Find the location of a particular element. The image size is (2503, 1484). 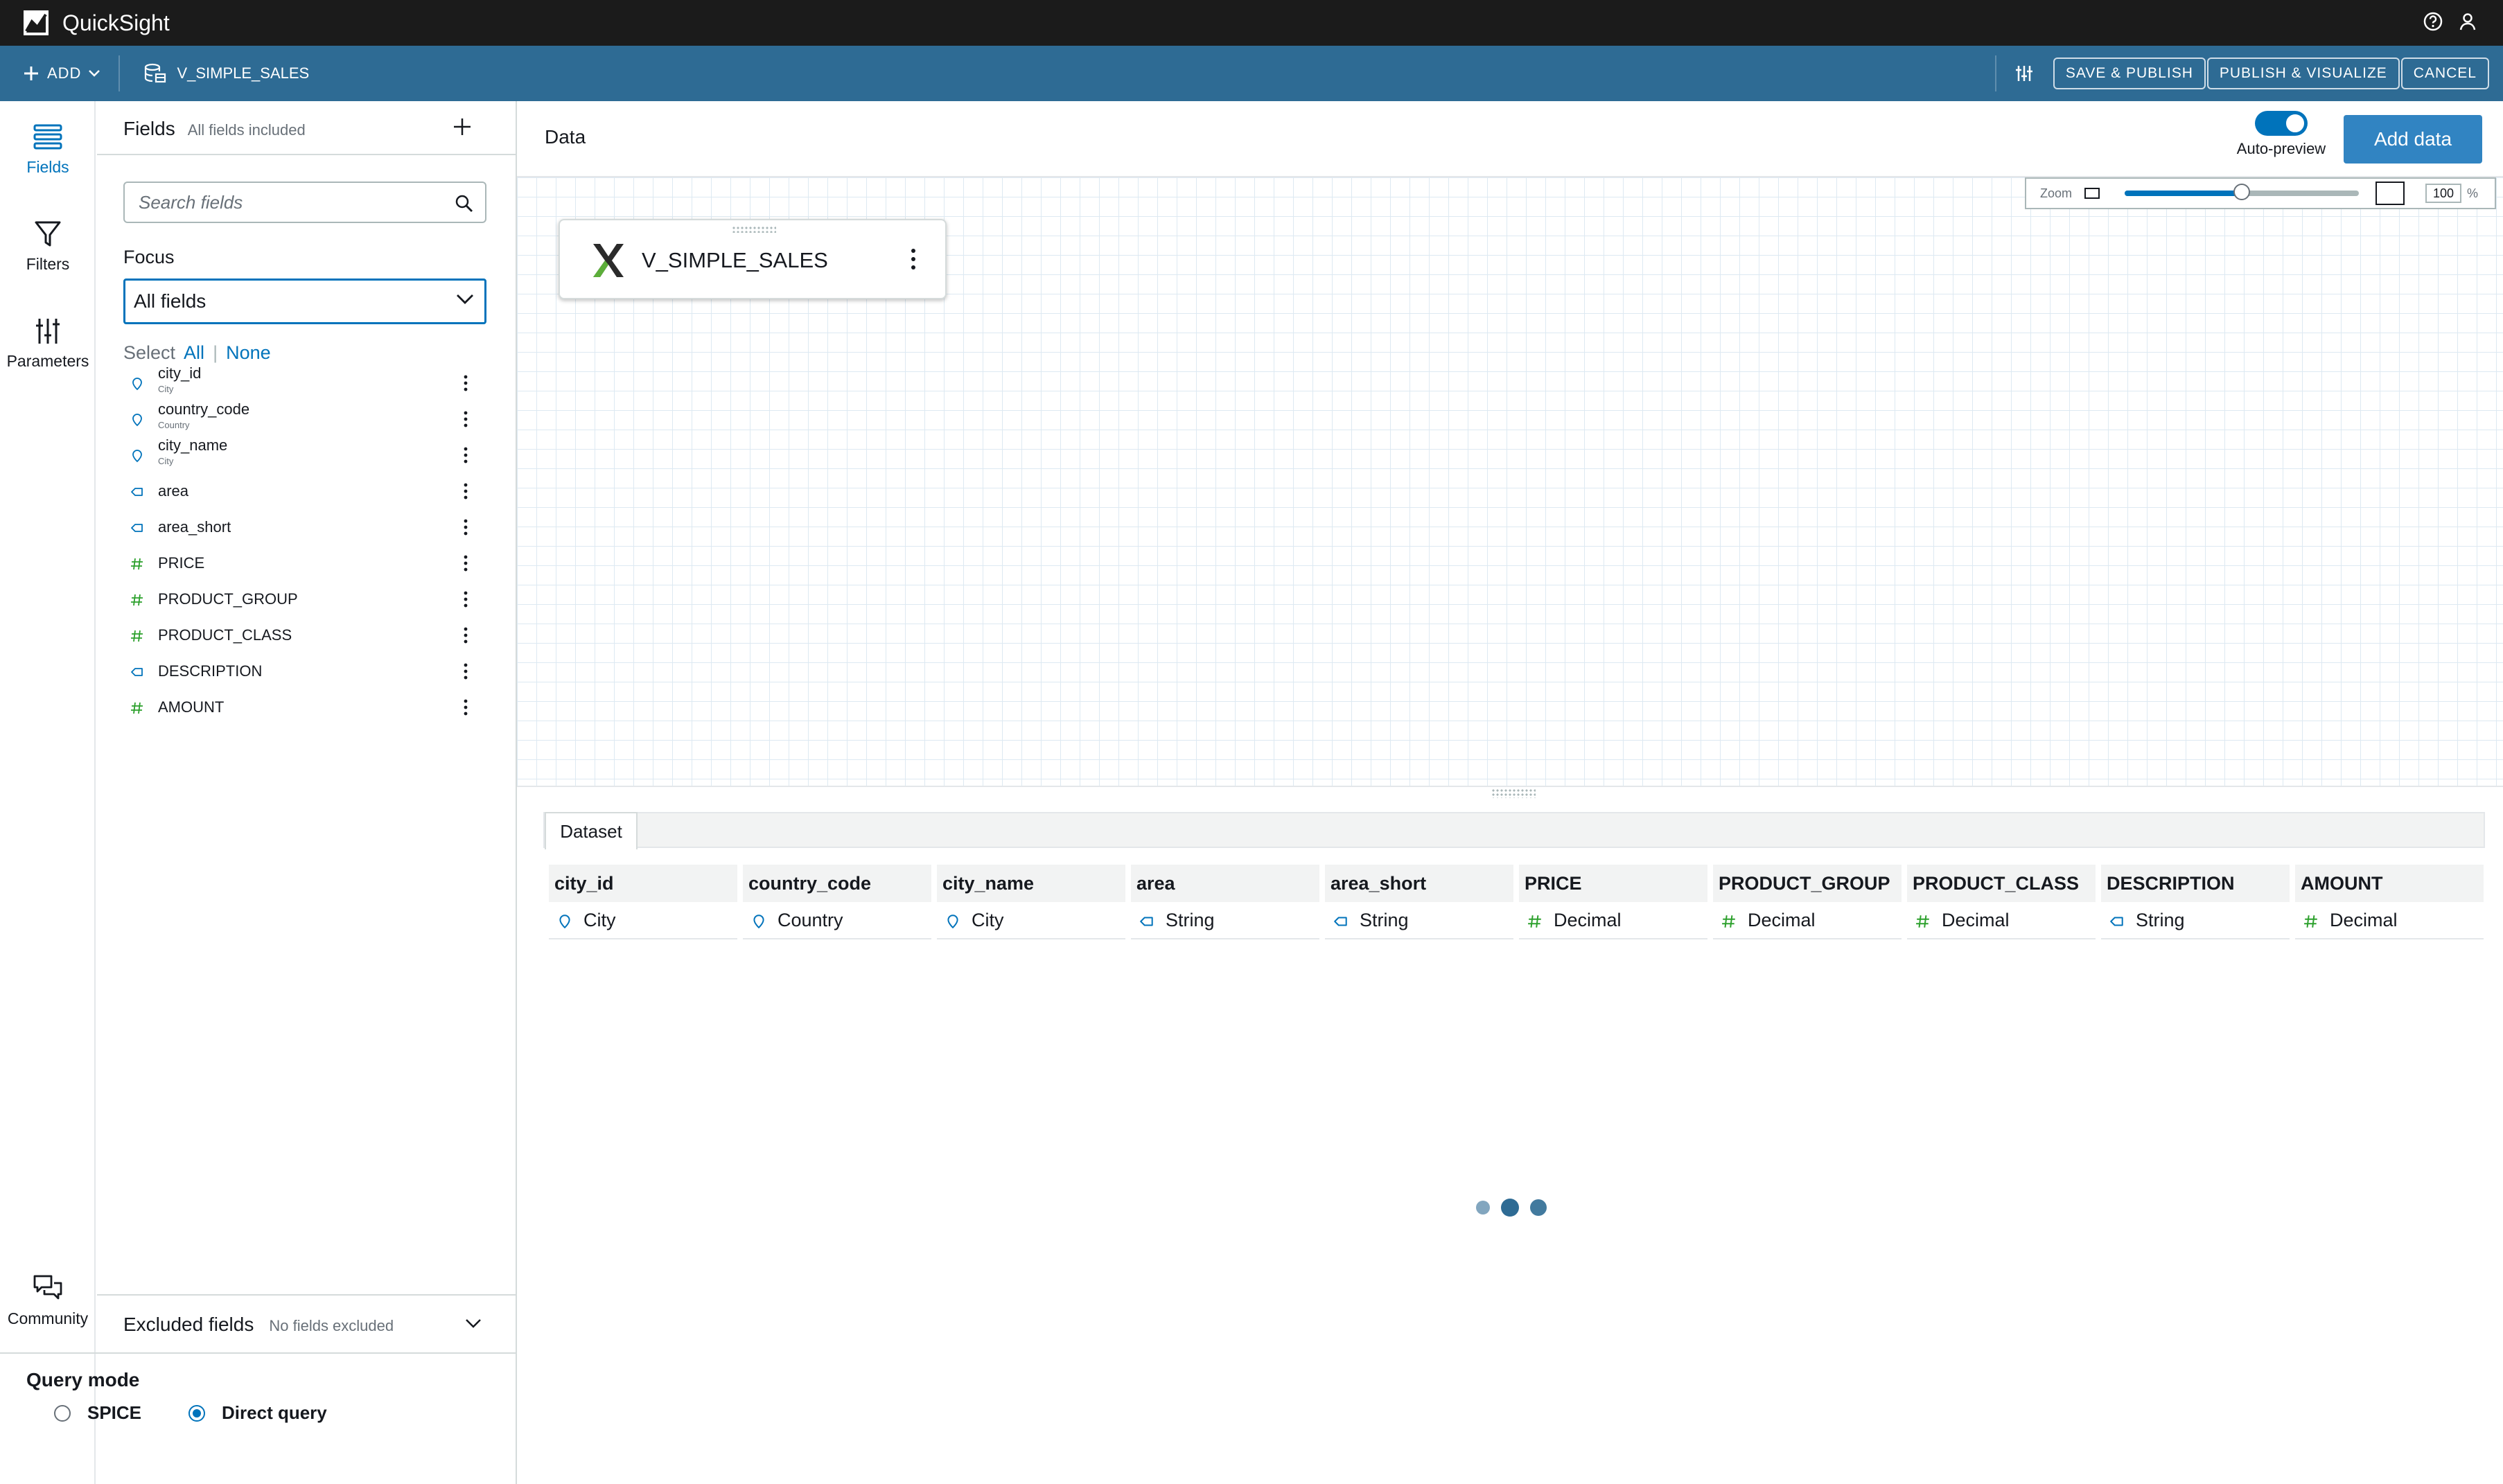

select-all-link: All is located at coordinates (194, 353).